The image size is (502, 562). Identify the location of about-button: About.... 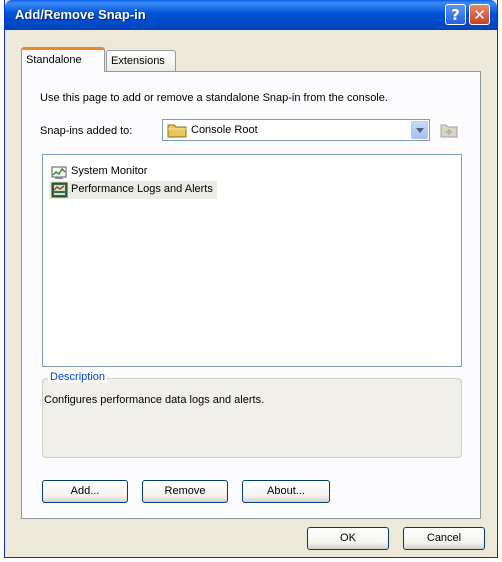
(286, 491).